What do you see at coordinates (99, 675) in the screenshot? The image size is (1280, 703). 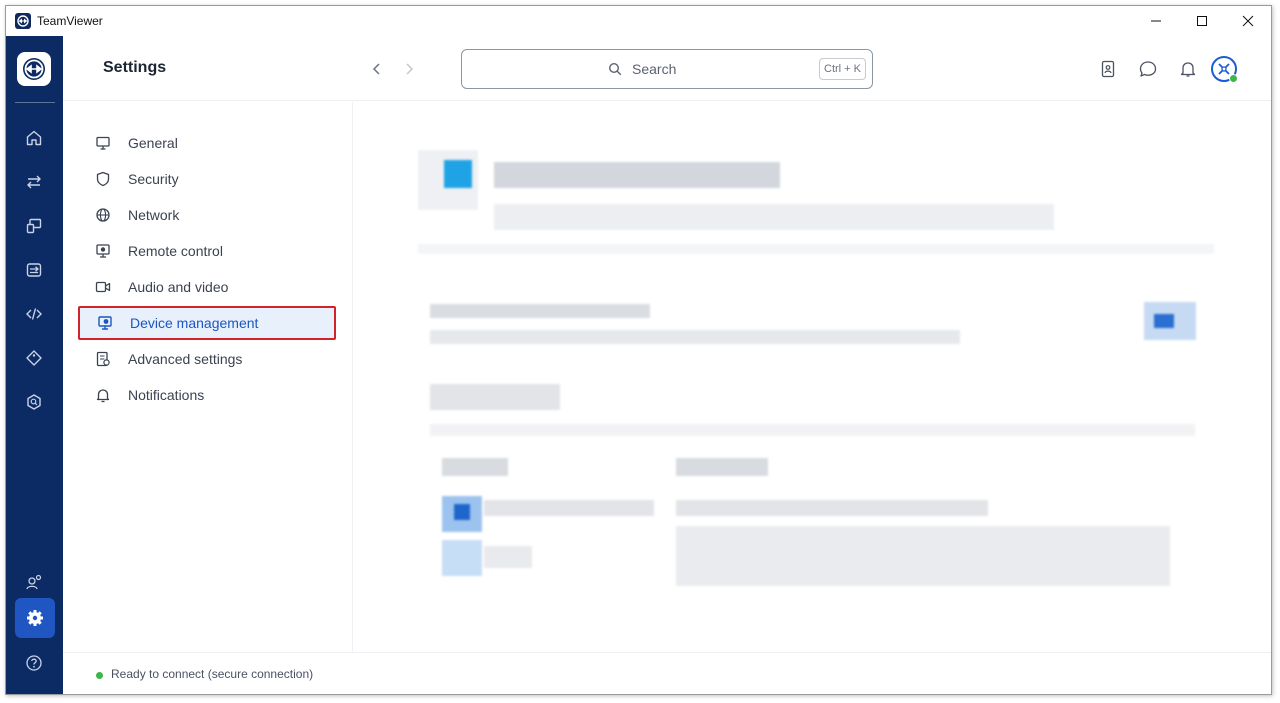 I see `connection-status-dot` at bounding box center [99, 675].